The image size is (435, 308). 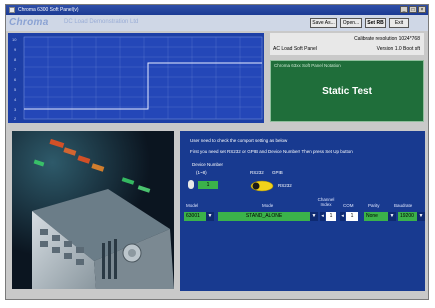 What do you see at coordinates (15, 69) in the screenshot?
I see `svg-text: 7` at bounding box center [15, 69].